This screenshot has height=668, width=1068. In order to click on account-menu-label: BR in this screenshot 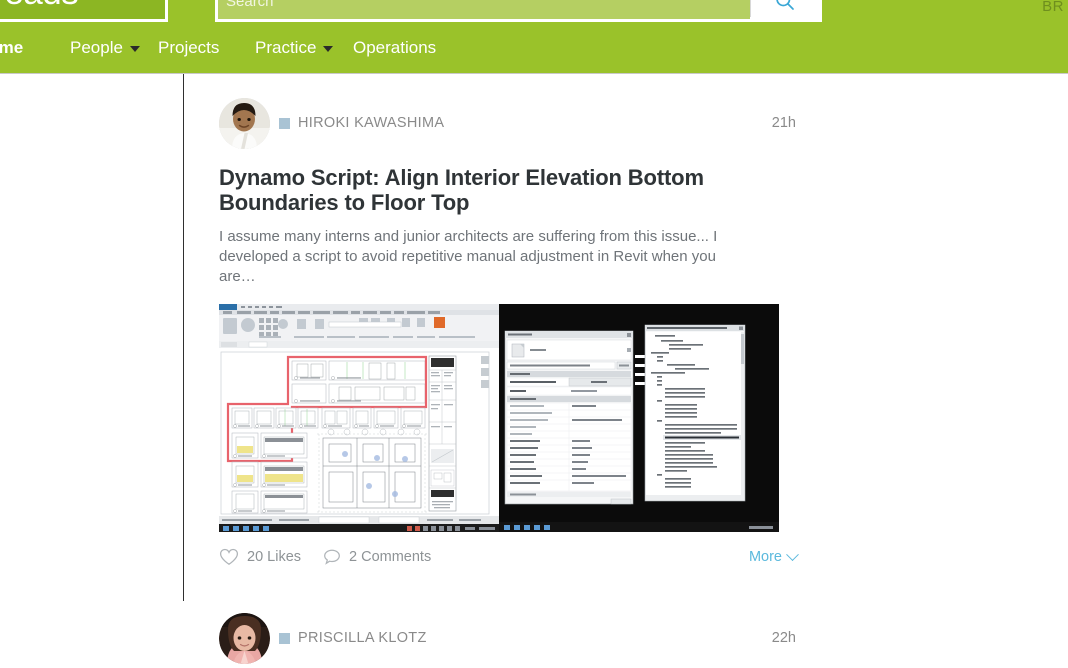, I will do `click(1053, 7)`.